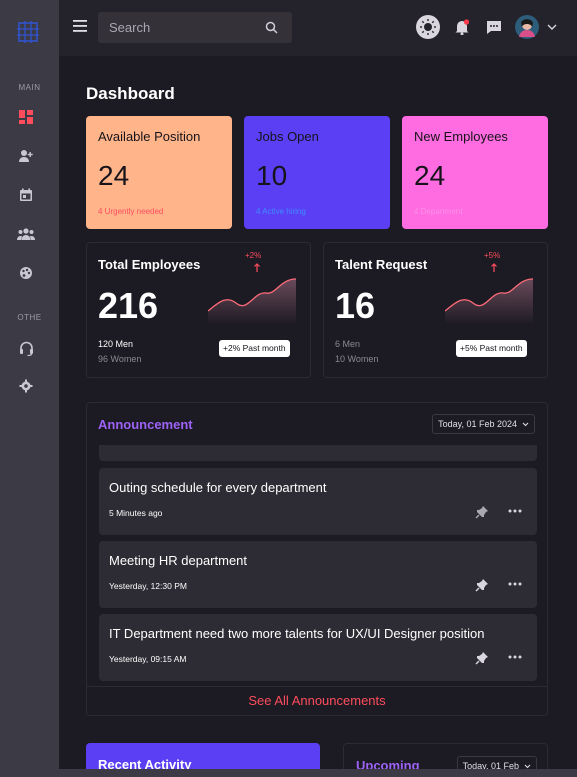 This screenshot has height=777, width=577. I want to click on sidebar: MAIN OTHE, so click(29, 388).